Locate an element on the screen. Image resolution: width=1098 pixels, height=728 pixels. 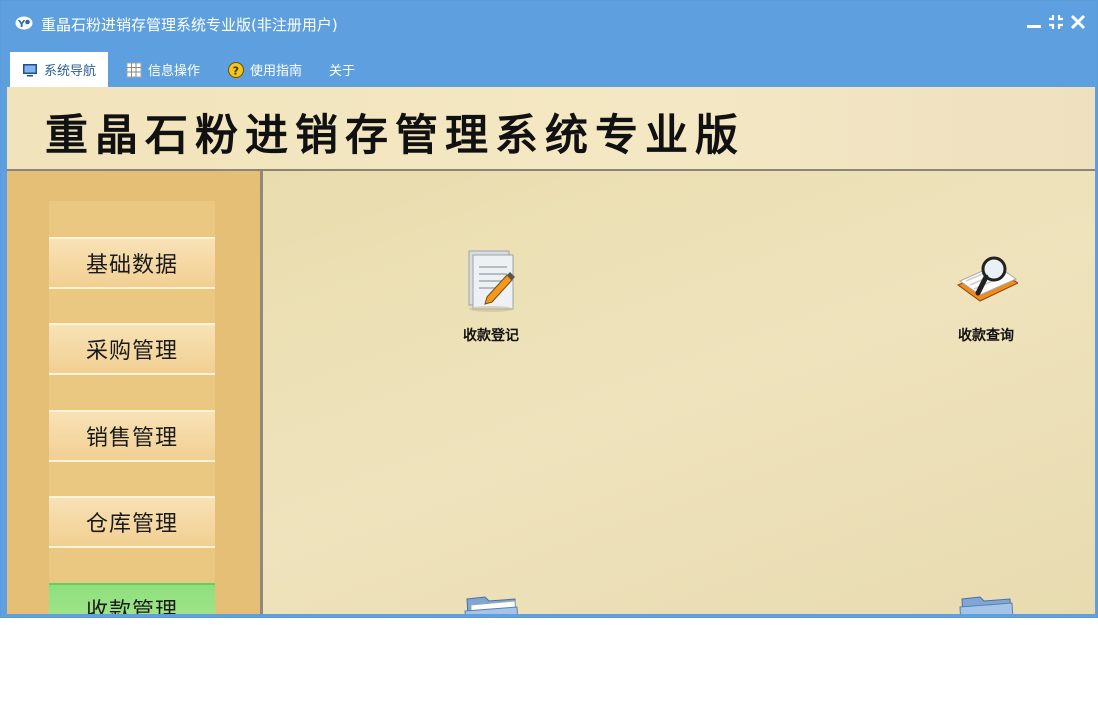
menu-info-ops: 信息操作 is located at coordinates (163, 69).